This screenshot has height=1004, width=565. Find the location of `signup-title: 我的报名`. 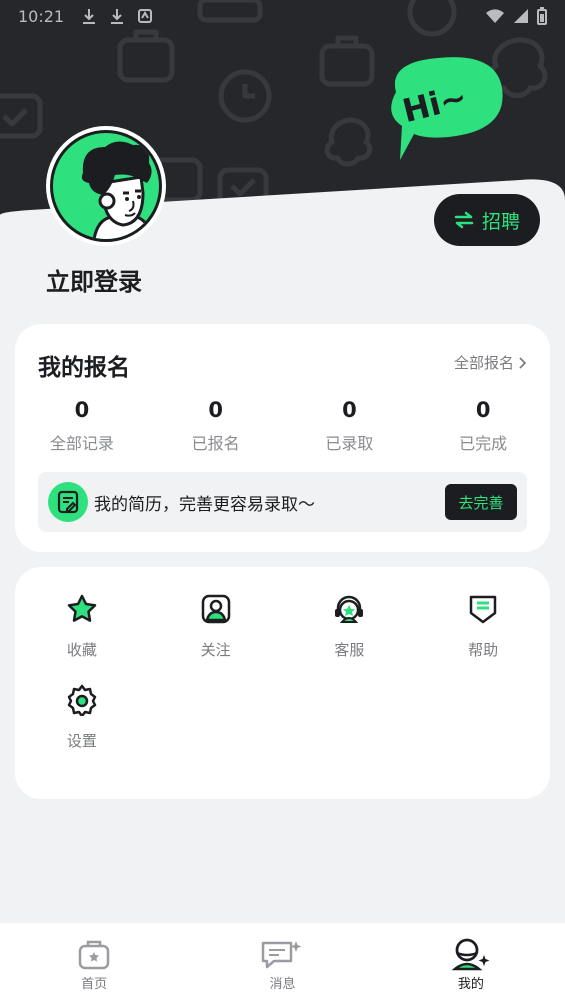

signup-title: 我的报名 is located at coordinates (84, 368).